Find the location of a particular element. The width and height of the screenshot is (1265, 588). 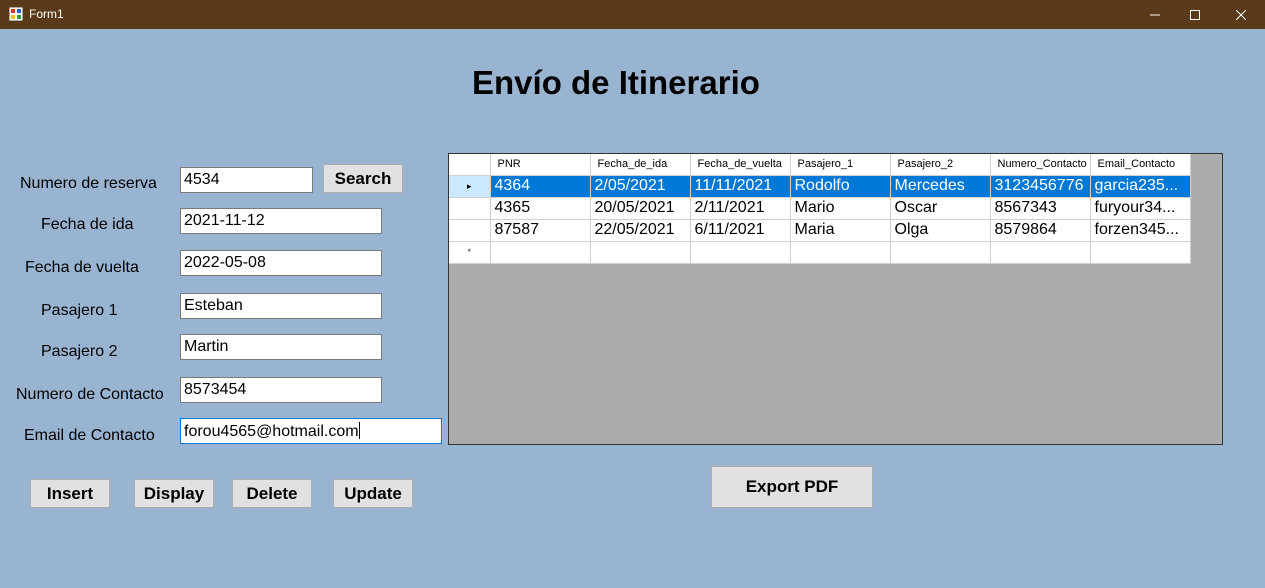

close-icon is located at coordinates (1241, 14).